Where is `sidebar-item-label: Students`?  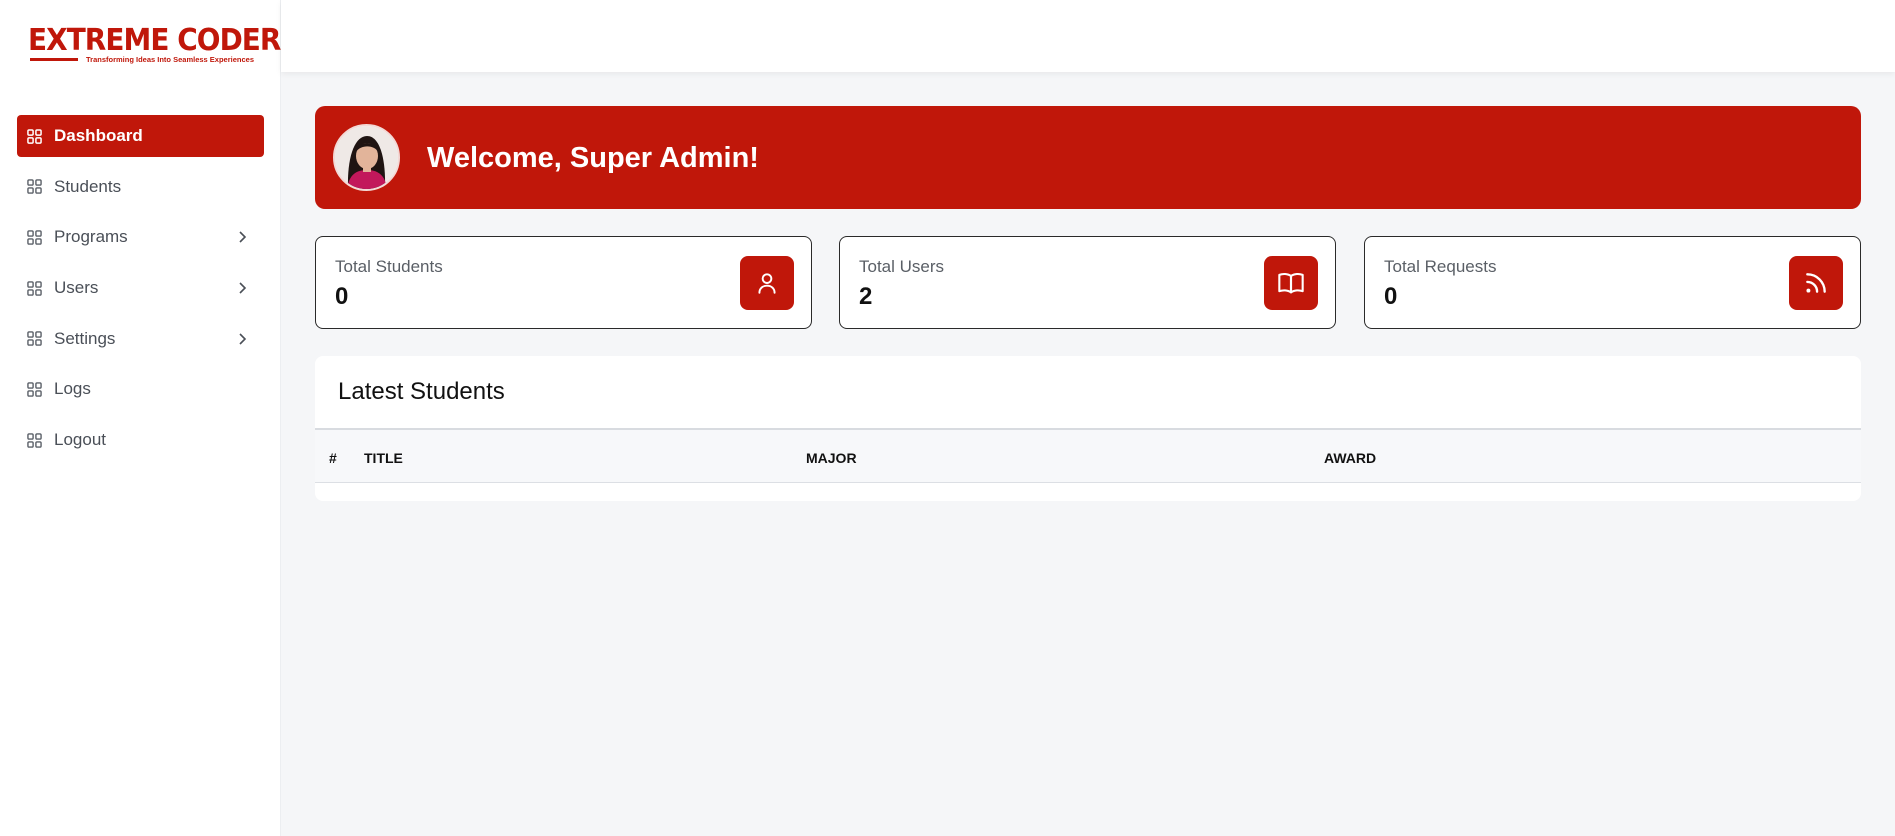 sidebar-item-label: Students is located at coordinates (88, 186).